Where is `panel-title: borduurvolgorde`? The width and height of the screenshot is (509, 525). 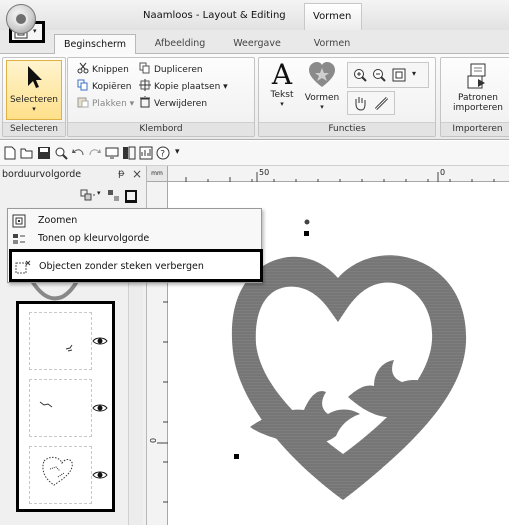 panel-title: borduurvolgorde is located at coordinates (42, 174).